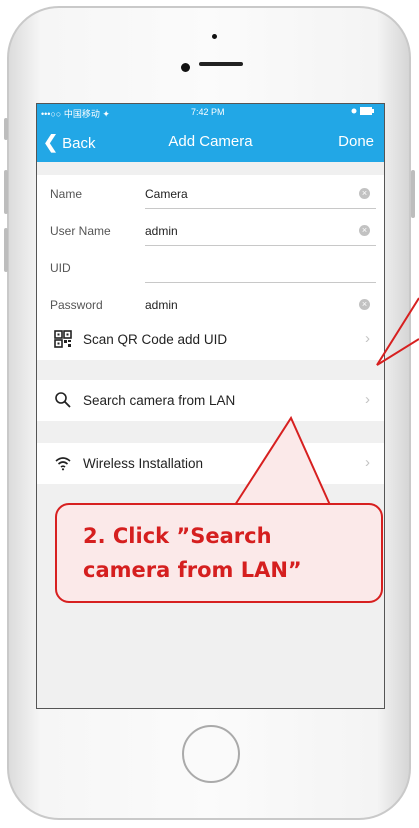 The width and height of the screenshot is (419, 828). I want to click on earpiece-speaker, so click(221, 64).